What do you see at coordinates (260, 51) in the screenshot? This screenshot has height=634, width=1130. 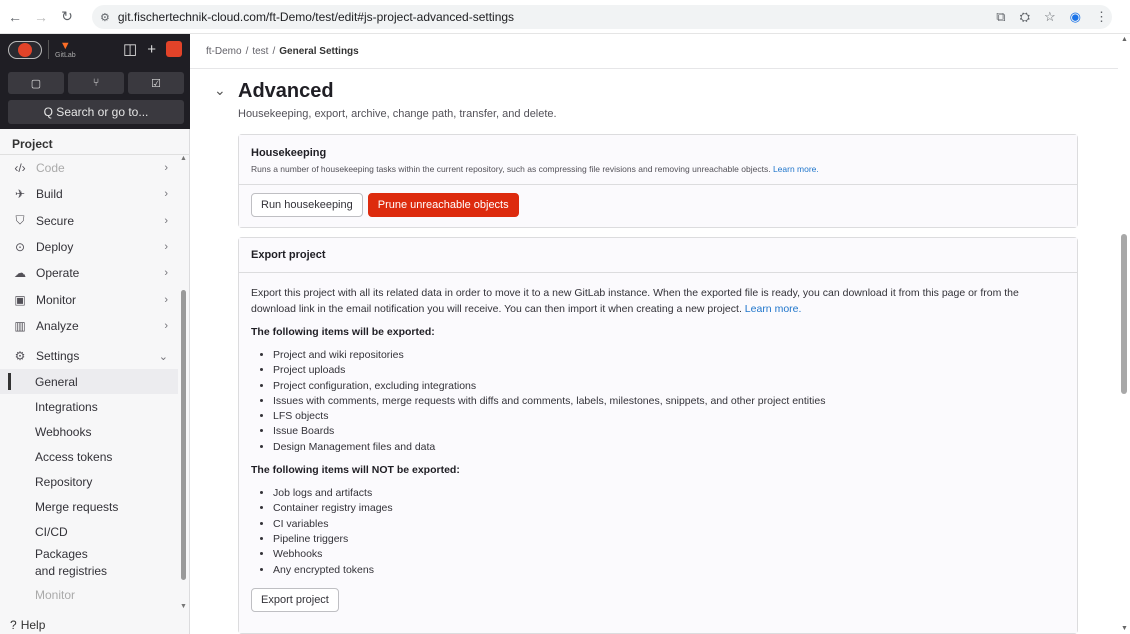 I see `breadcrumb-project: test` at bounding box center [260, 51].